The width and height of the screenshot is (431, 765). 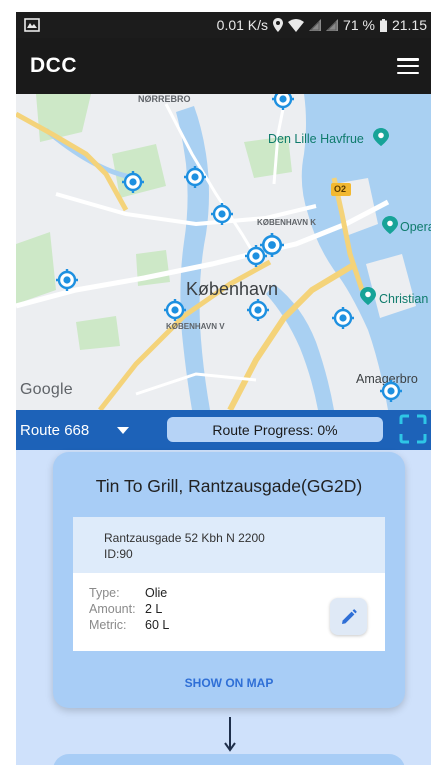 What do you see at coordinates (223, 66) in the screenshot?
I see `app-bar: DCC` at bounding box center [223, 66].